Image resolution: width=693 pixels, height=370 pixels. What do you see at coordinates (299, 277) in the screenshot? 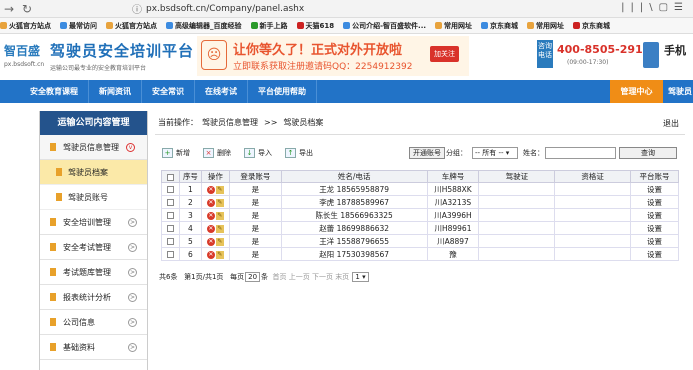
I see `prev-page-link: 上一页` at bounding box center [299, 277].